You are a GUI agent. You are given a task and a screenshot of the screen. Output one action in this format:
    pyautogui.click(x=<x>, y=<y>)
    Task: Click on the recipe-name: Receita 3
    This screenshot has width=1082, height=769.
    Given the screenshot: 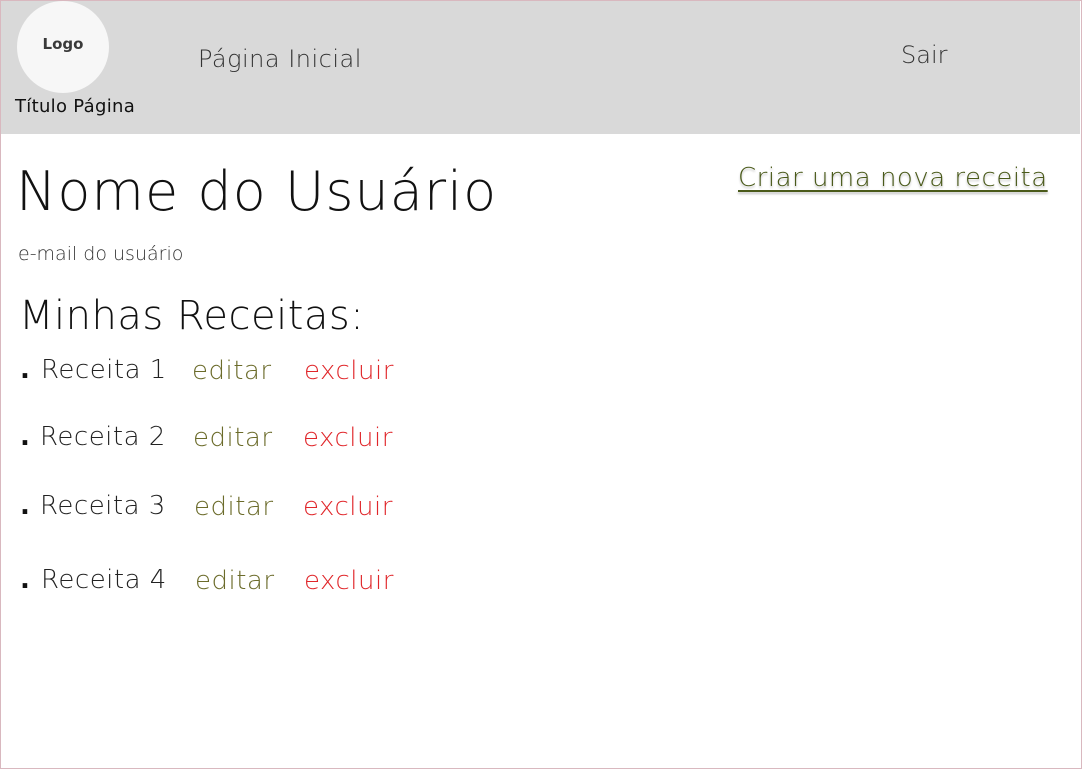 What is the action you would take?
    pyautogui.click(x=103, y=506)
    